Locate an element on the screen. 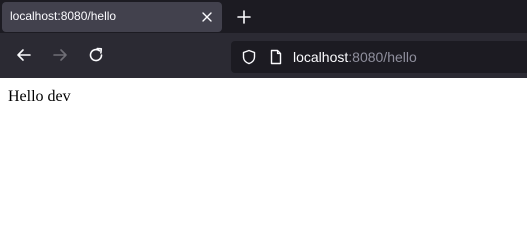 This screenshot has width=527, height=240. tab-strip: localhost:8080/hello is located at coordinates (263, 16).